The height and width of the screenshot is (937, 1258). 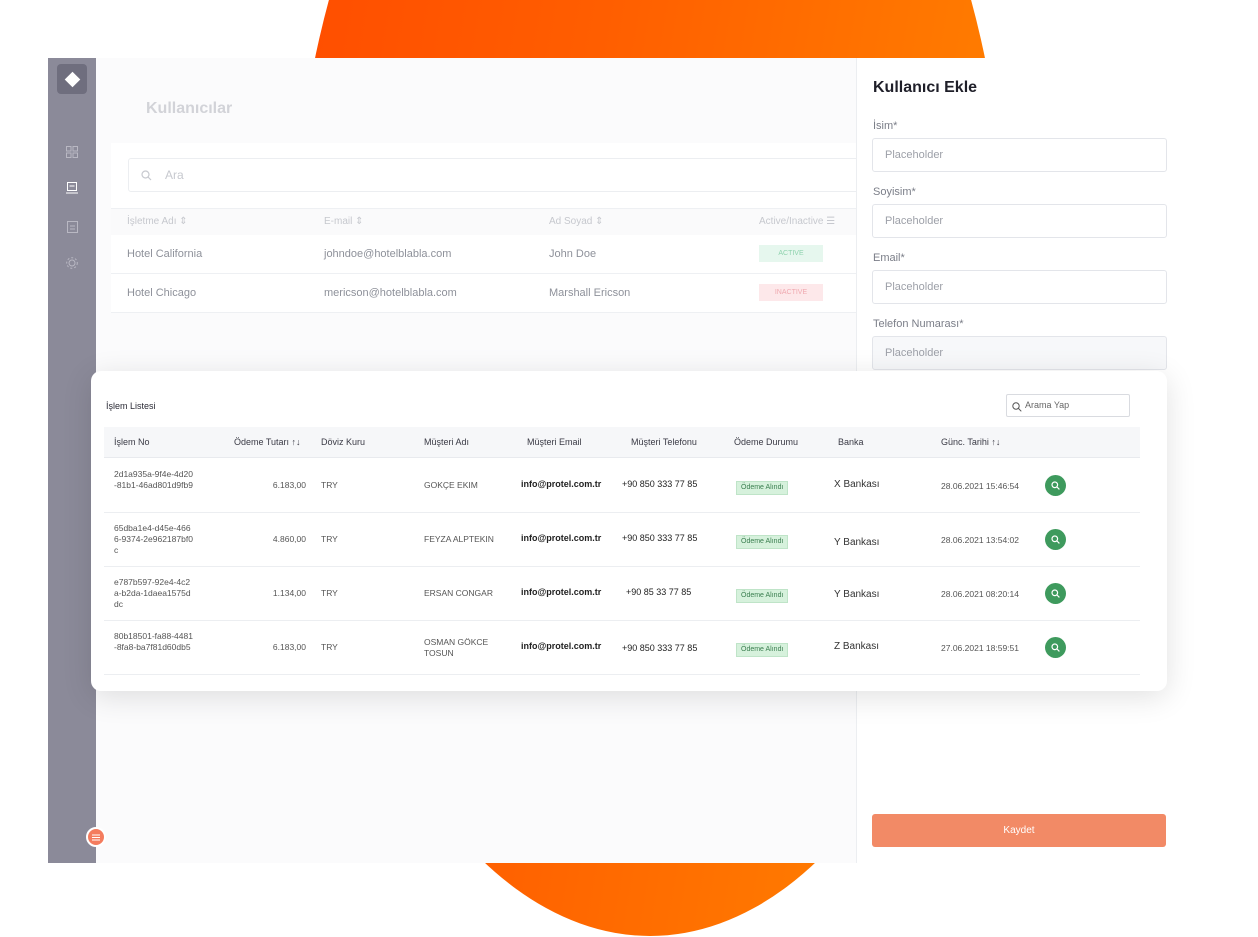 What do you see at coordinates (289, 593) in the screenshot?
I see `cell-amount: 1.134,00` at bounding box center [289, 593].